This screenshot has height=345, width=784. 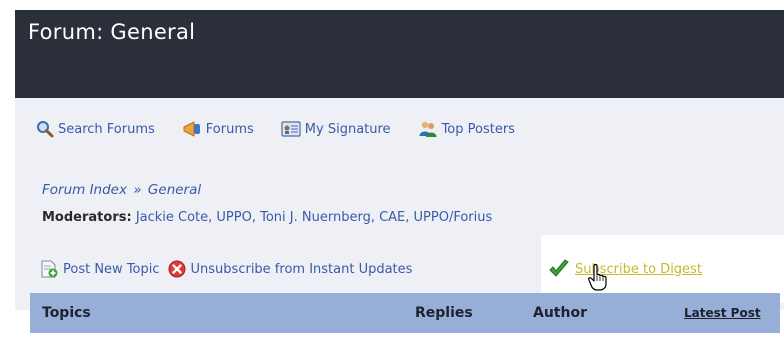 What do you see at coordinates (45, 129) in the screenshot?
I see `magnifier-icon` at bounding box center [45, 129].